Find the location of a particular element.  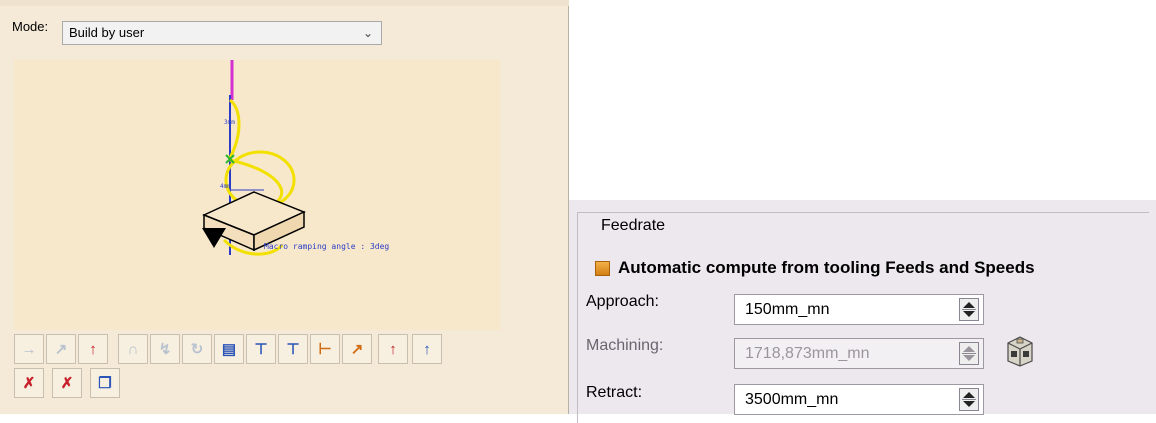

machining-label: Machining: is located at coordinates (625, 345).